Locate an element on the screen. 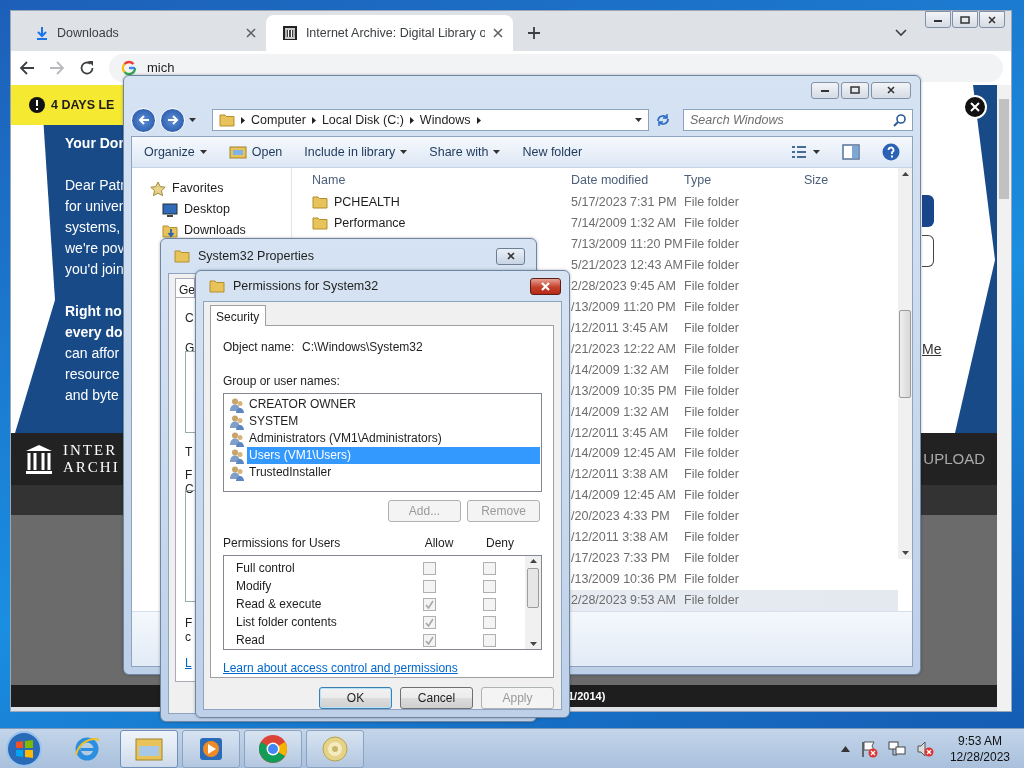 The width and height of the screenshot is (1024, 768). action-center-icon is located at coordinates (868, 748).